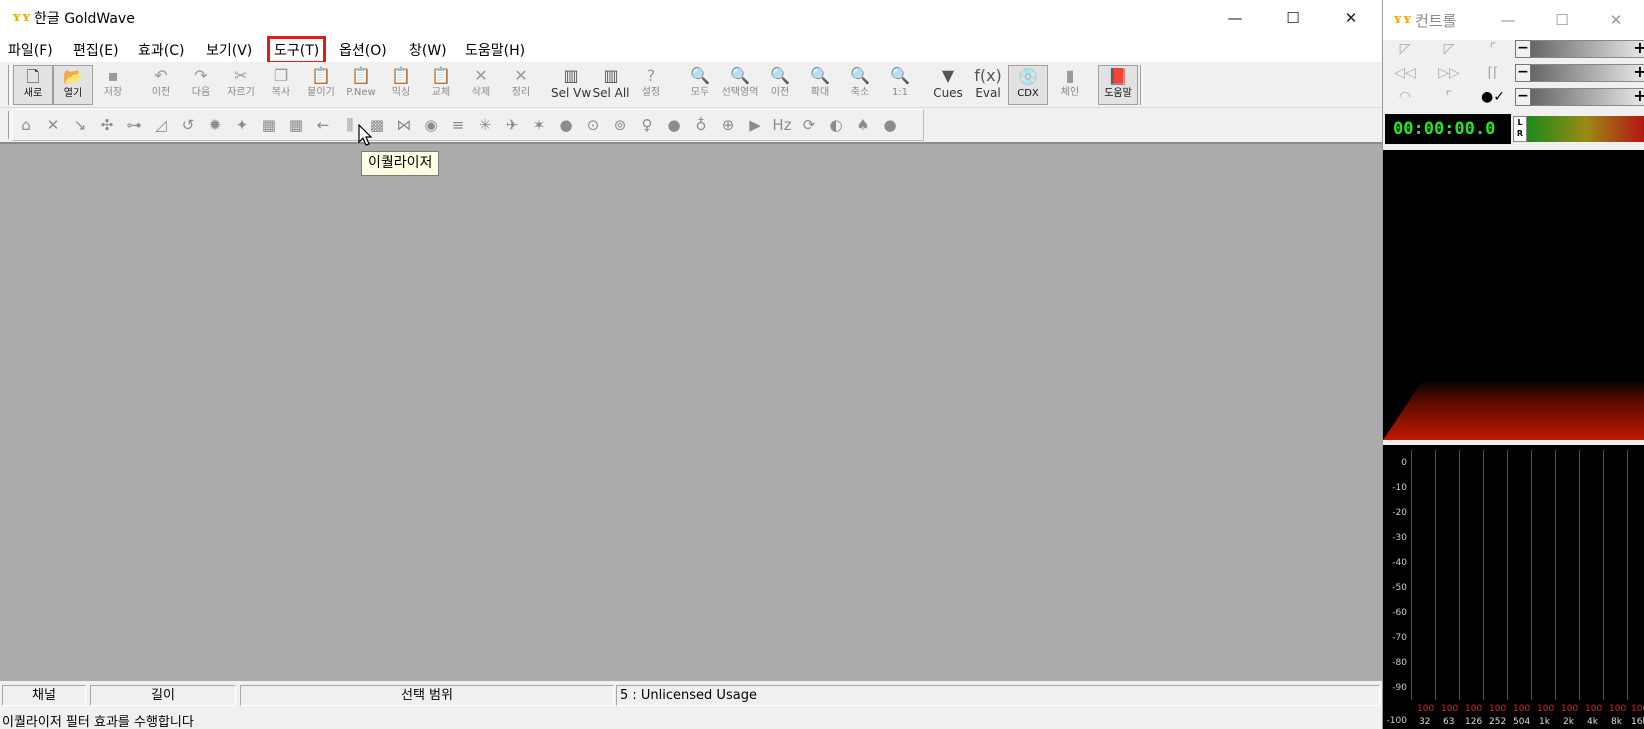 Image resolution: width=1644 pixels, height=729 pixels. Describe the element at coordinates (321, 85) in the screenshot. I see `paste-button: 📋 붙이기` at that location.